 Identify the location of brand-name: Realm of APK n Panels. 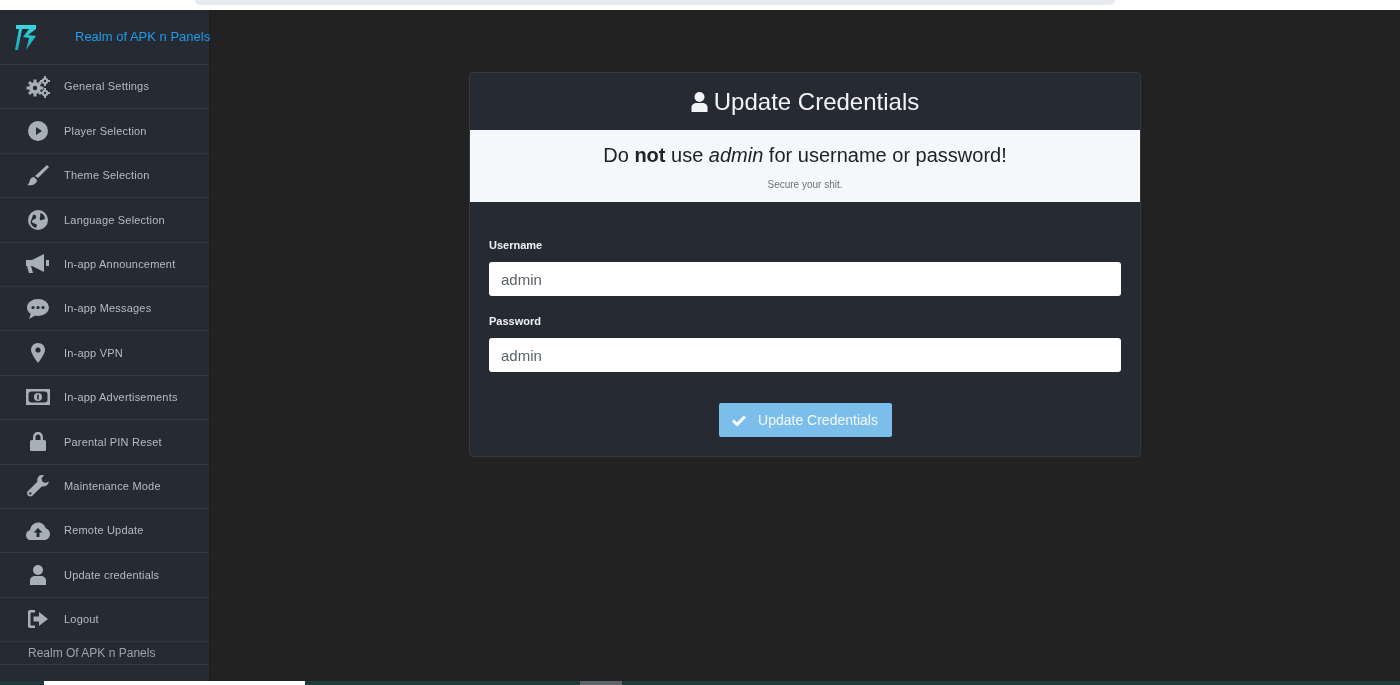
(143, 37).